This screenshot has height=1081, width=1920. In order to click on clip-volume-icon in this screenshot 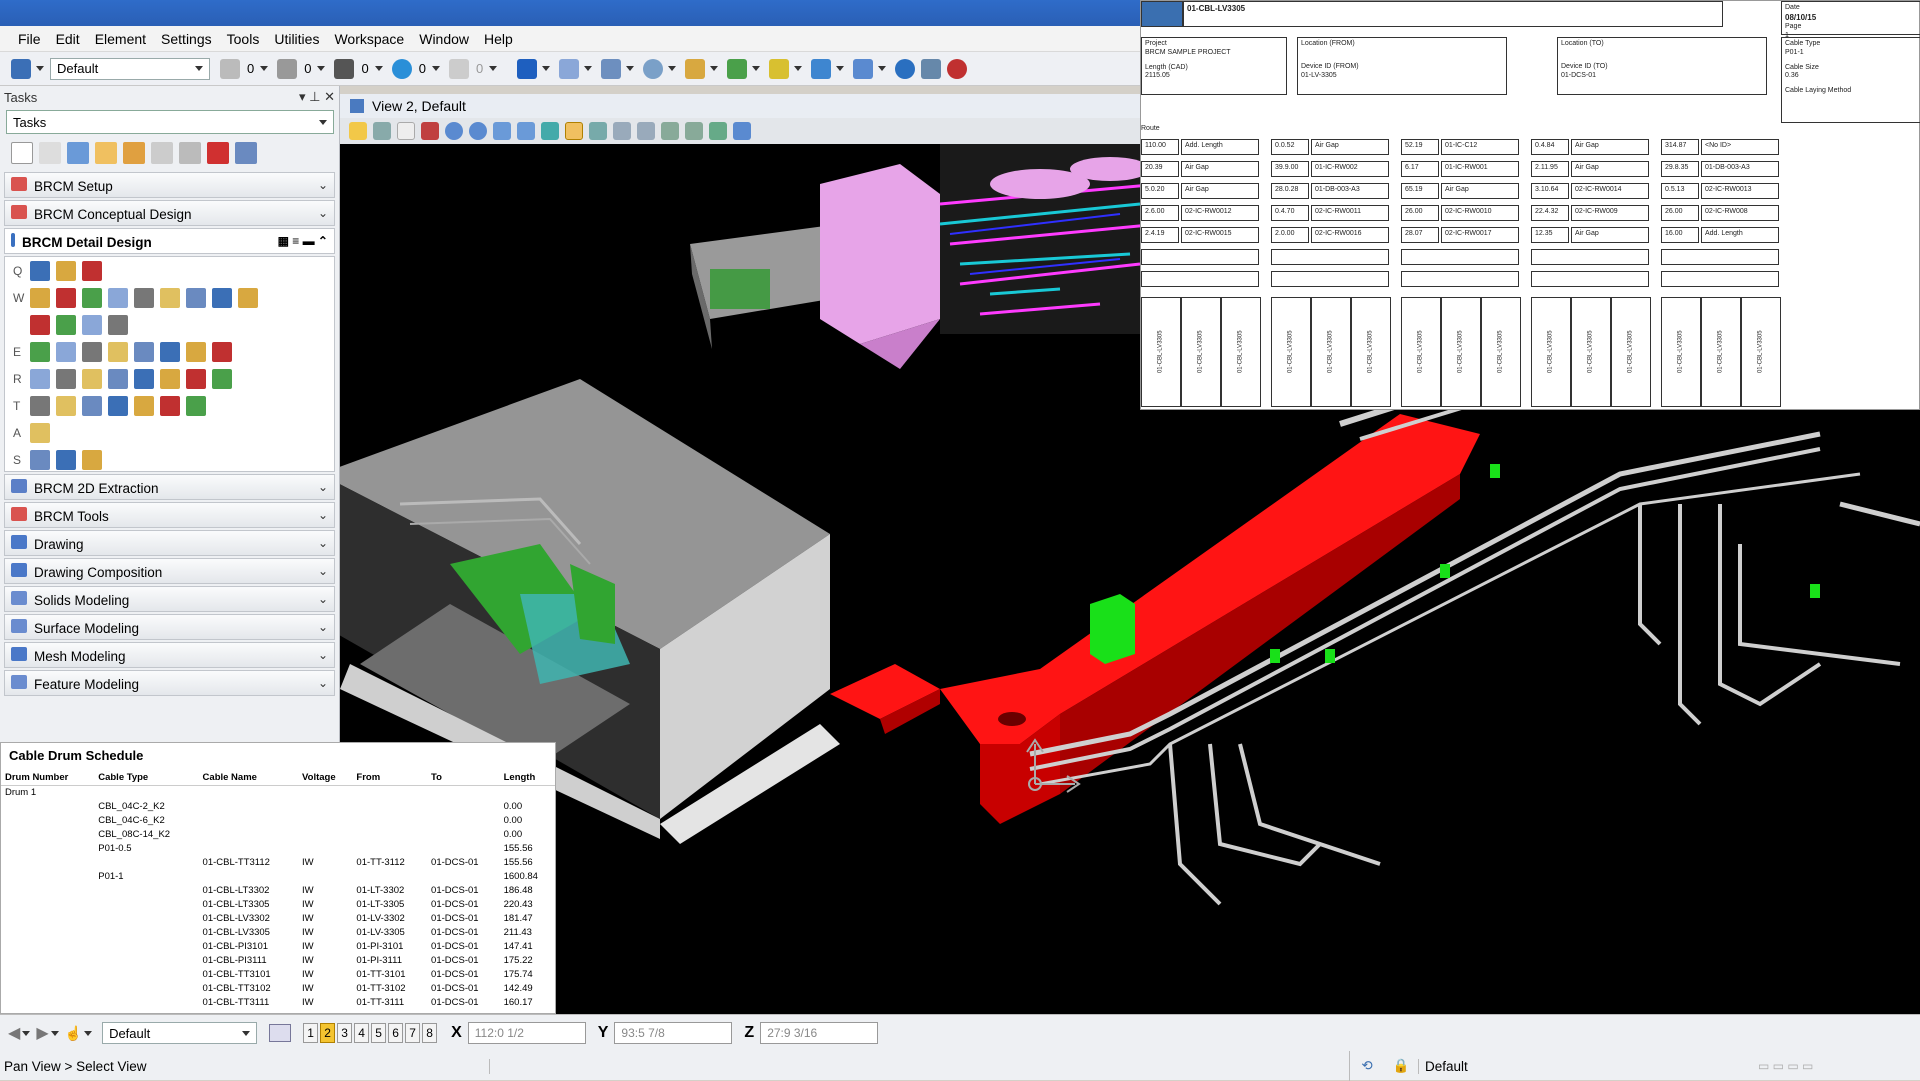, I will do `click(670, 131)`.